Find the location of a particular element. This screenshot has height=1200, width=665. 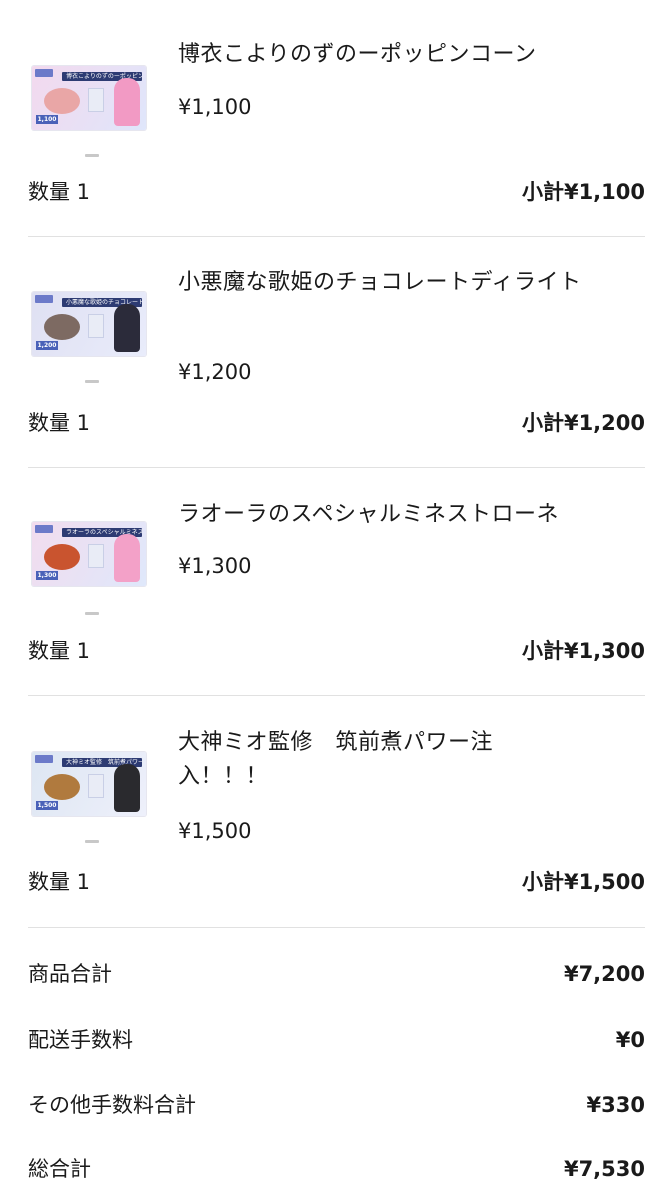

product-price: ¥1,200 is located at coordinates (215, 372).